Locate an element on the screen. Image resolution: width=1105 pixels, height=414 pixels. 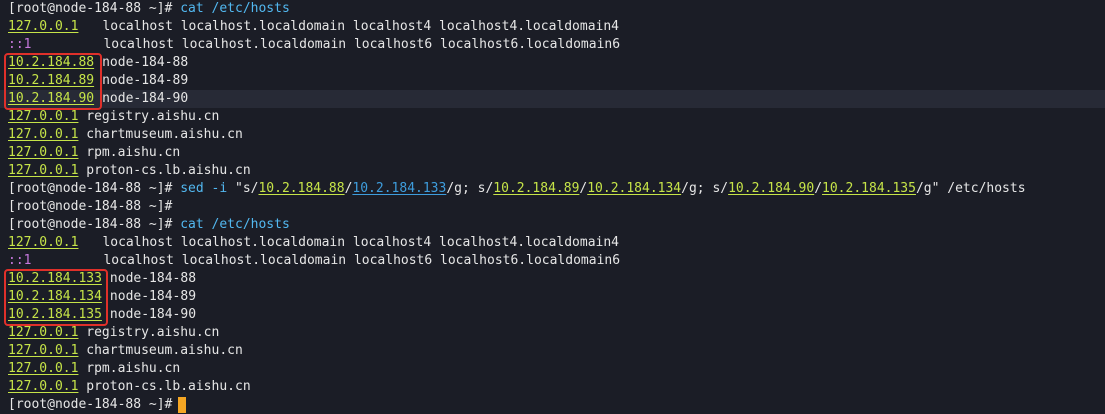
sed-quote-open: "s/ is located at coordinates (247, 188).